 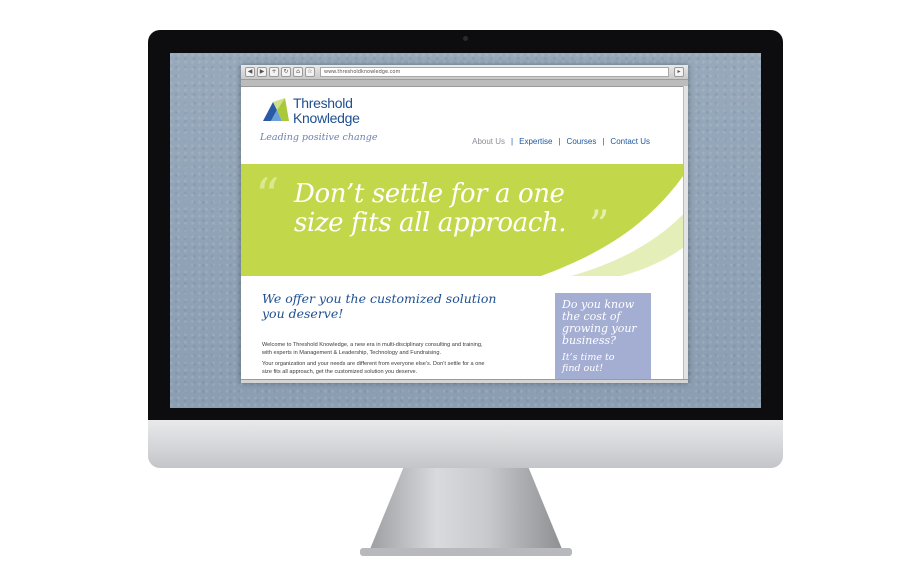 I want to click on nav-courses: Courses, so click(x=582, y=141).